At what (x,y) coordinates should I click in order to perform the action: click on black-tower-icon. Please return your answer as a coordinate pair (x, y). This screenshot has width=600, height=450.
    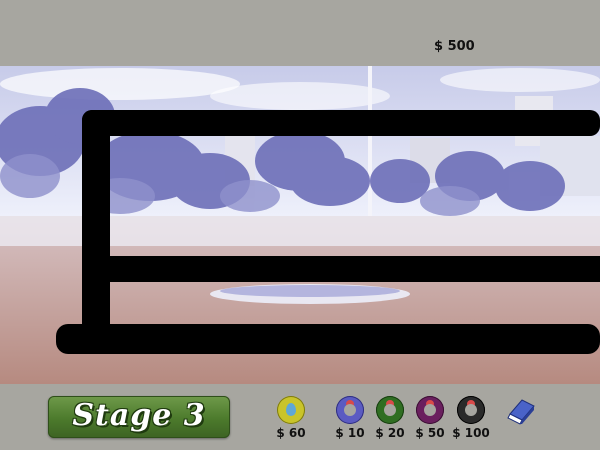
    Looking at the image, I should click on (471, 410).